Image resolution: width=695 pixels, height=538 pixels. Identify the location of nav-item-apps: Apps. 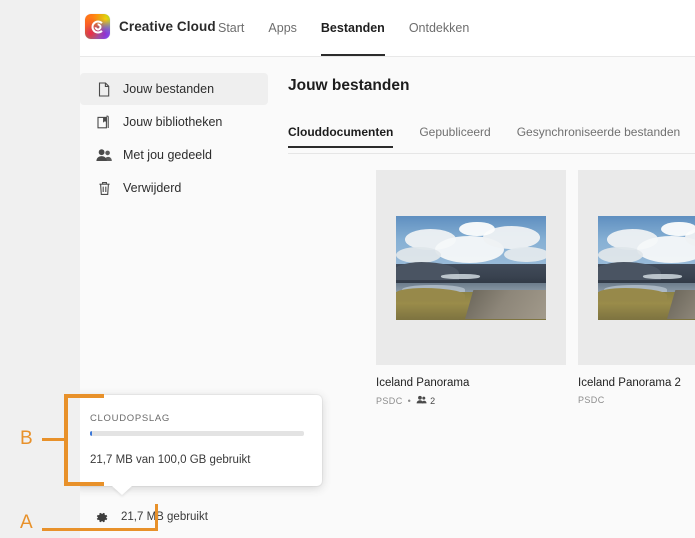
(282, 28).